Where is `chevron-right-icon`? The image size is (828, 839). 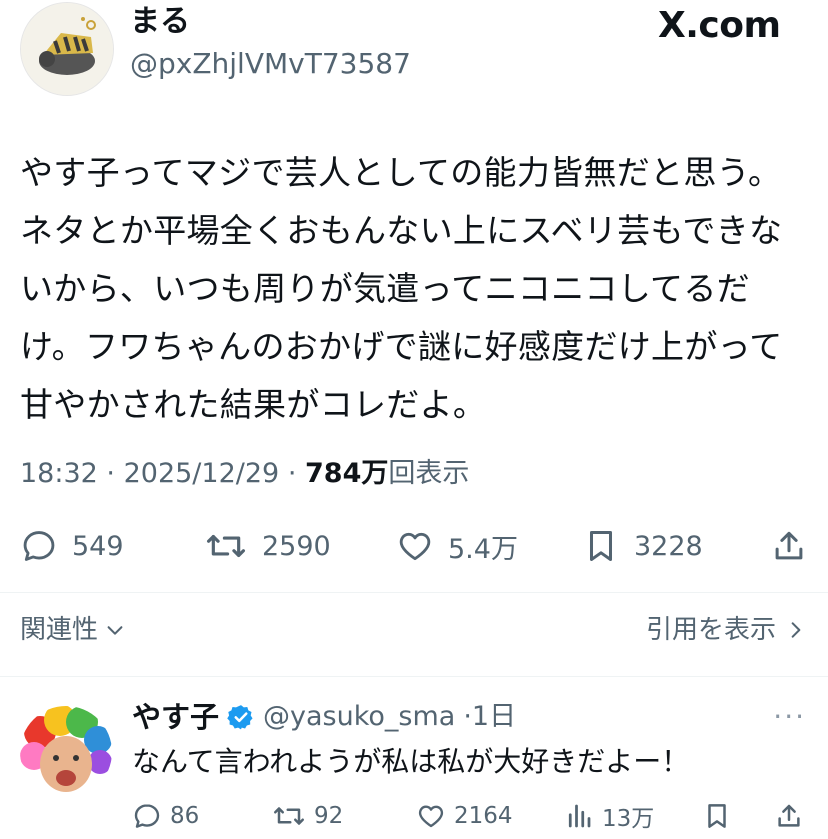 chevron-right-icon is located at coordinates (796, 630).